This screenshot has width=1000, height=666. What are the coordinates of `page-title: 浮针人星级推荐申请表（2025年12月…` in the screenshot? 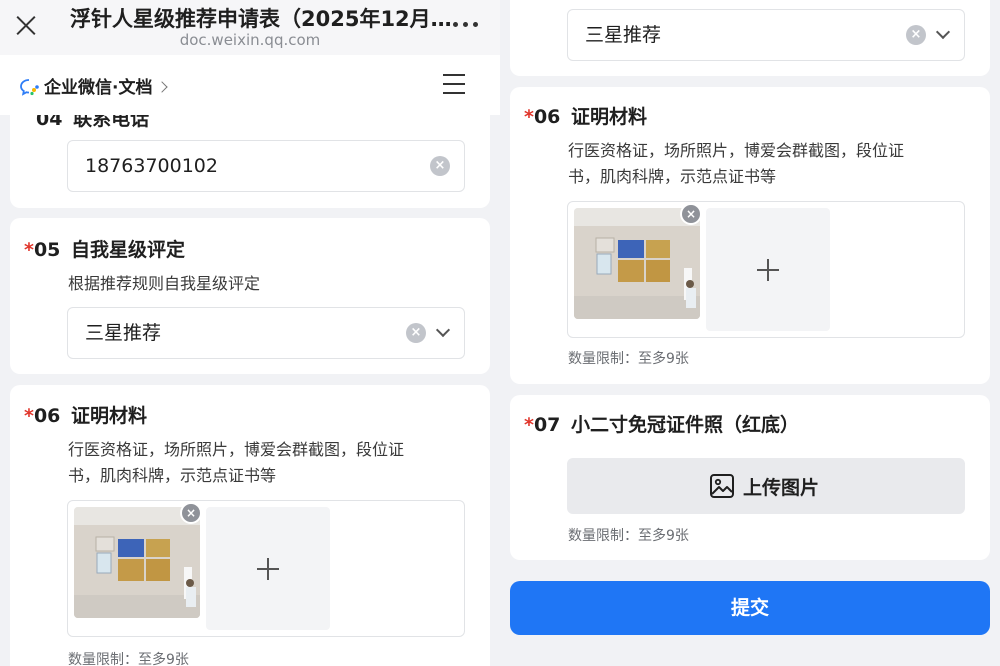 It's located at (261, 19).